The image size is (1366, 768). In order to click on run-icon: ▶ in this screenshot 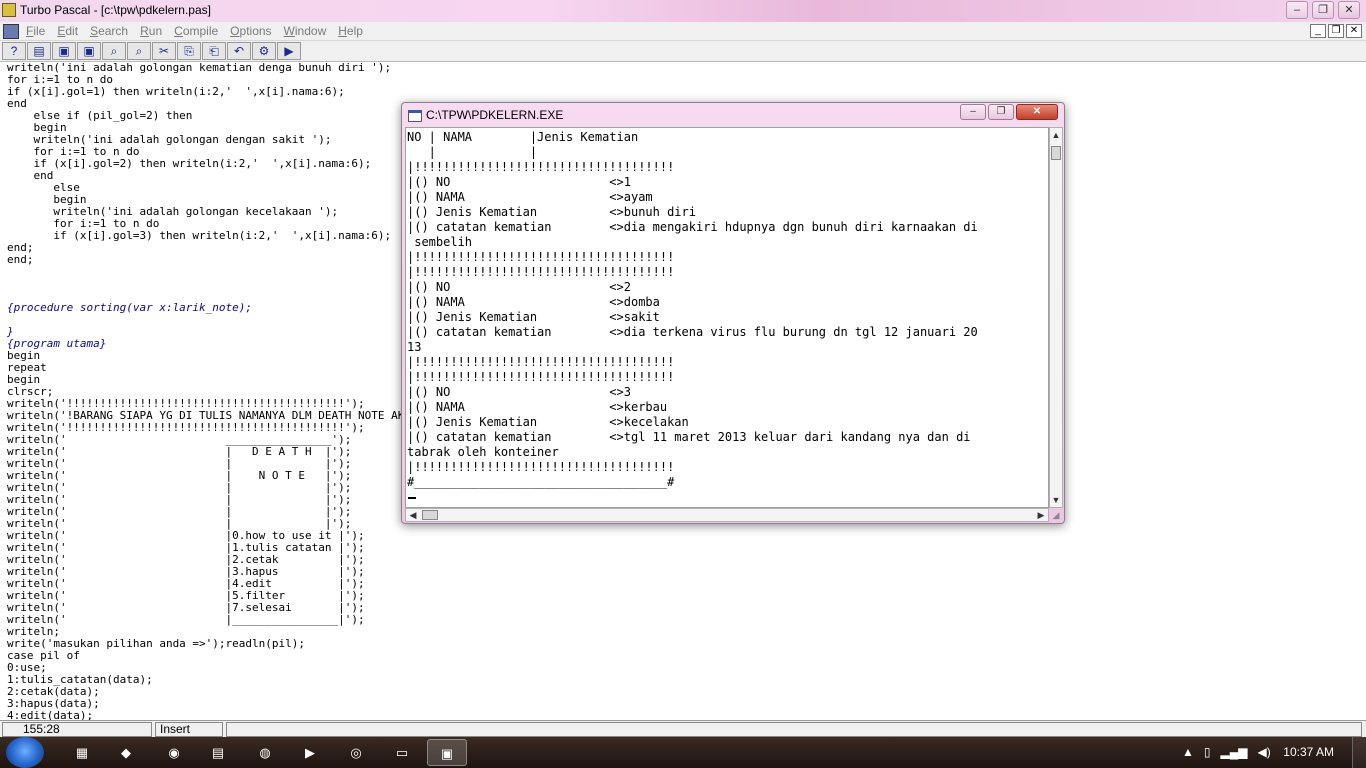, I will do `click(289, 51)`.